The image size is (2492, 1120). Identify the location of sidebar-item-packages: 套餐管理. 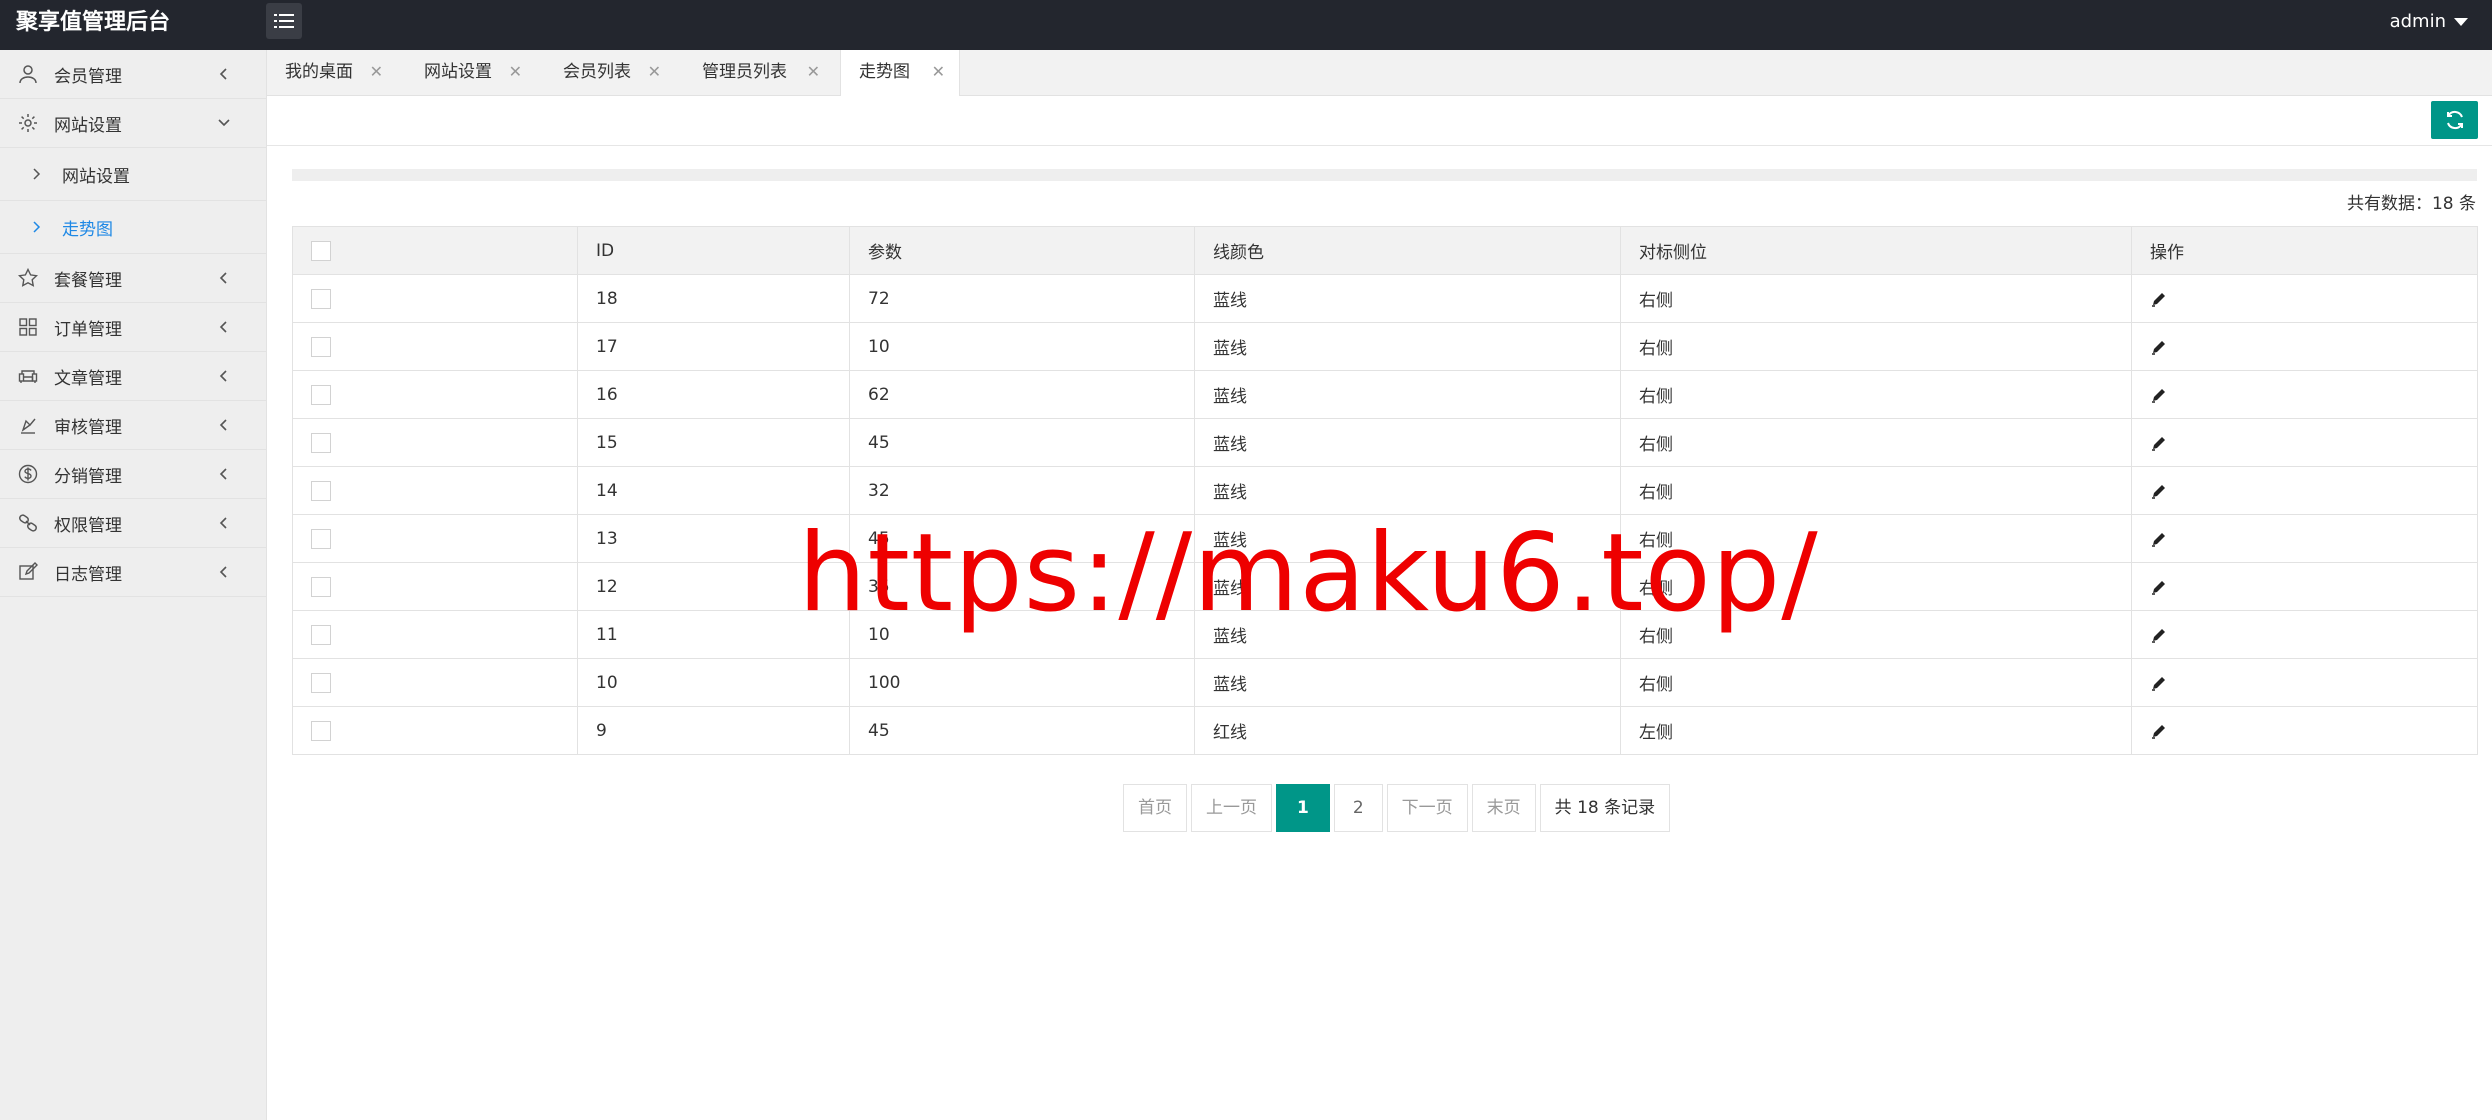
(133, 278).